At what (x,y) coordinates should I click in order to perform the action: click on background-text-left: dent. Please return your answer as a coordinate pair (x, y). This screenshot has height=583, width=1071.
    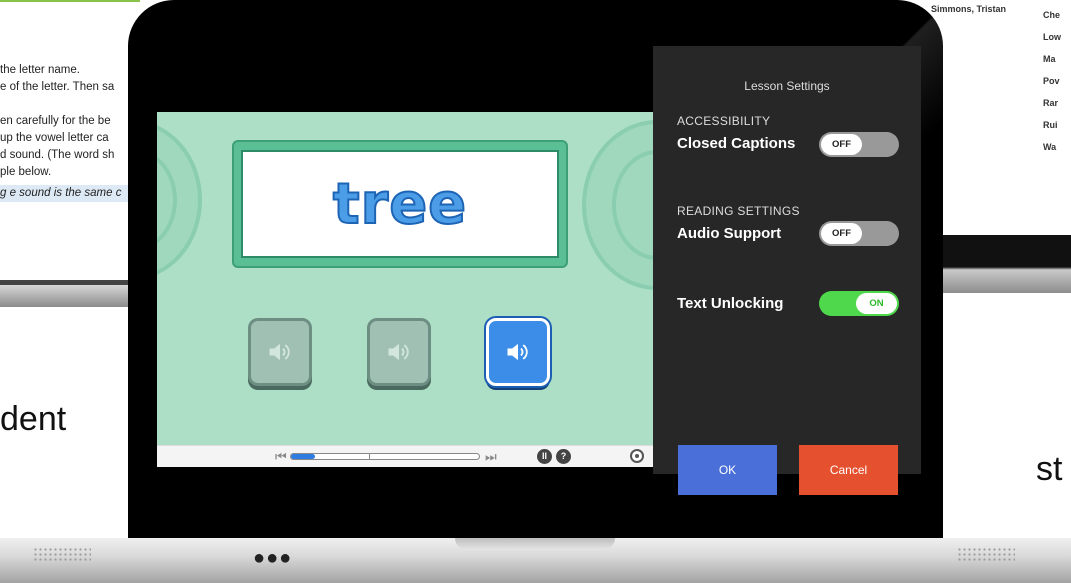
    Looking at the image, I should click on (33, 419).